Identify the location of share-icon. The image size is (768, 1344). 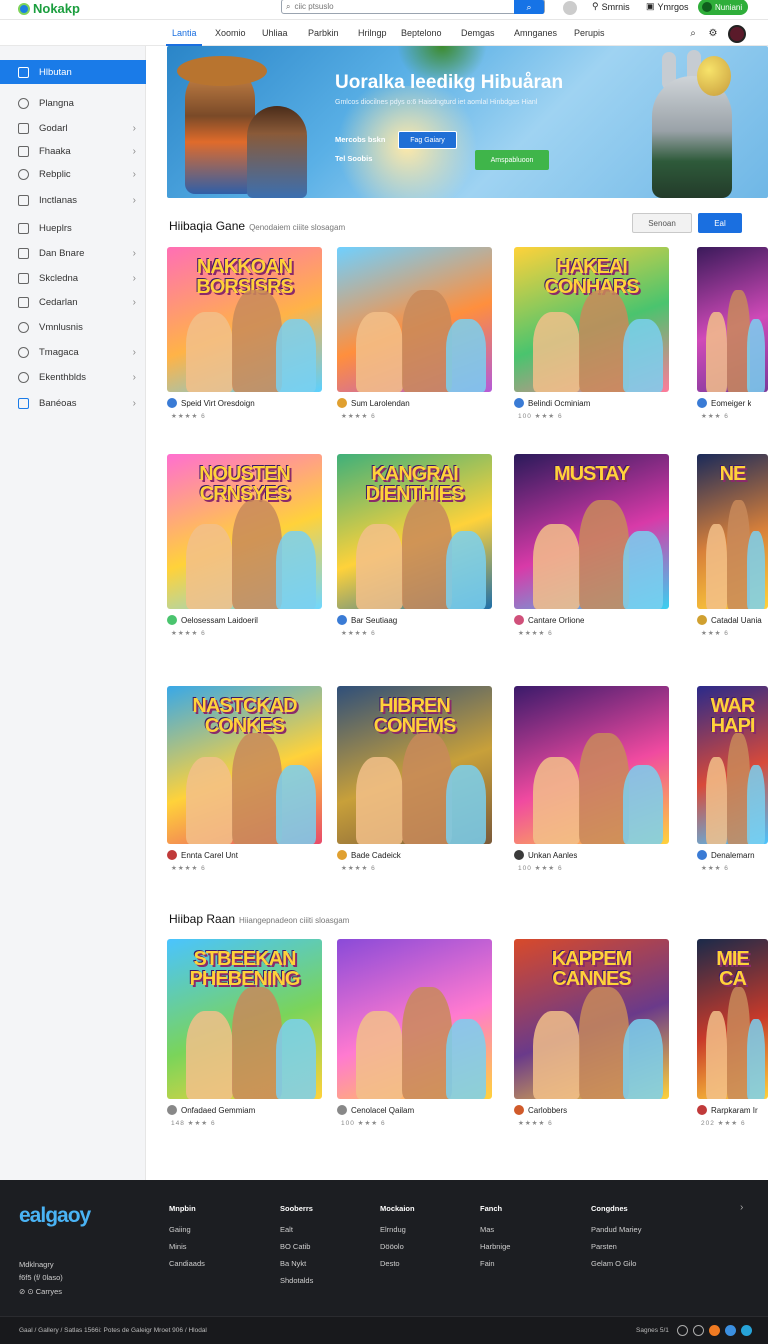
(714, 1330).